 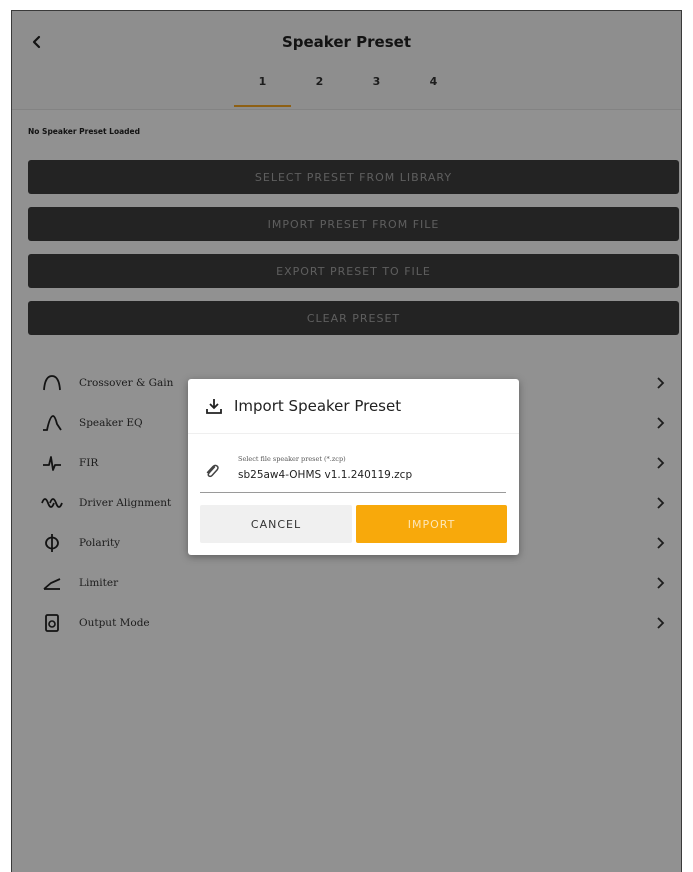 I want to click on field-label: Select file speaker preset (*.zcp), so click(x=292, y=459).